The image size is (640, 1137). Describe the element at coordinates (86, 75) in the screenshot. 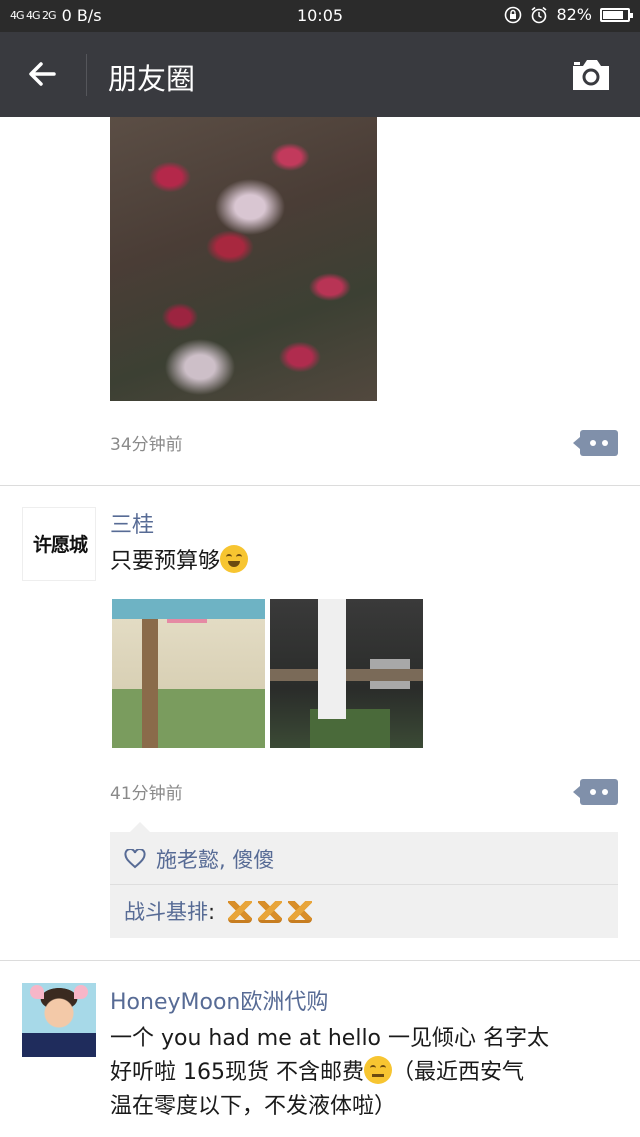

I see `nav-divider` at that location.